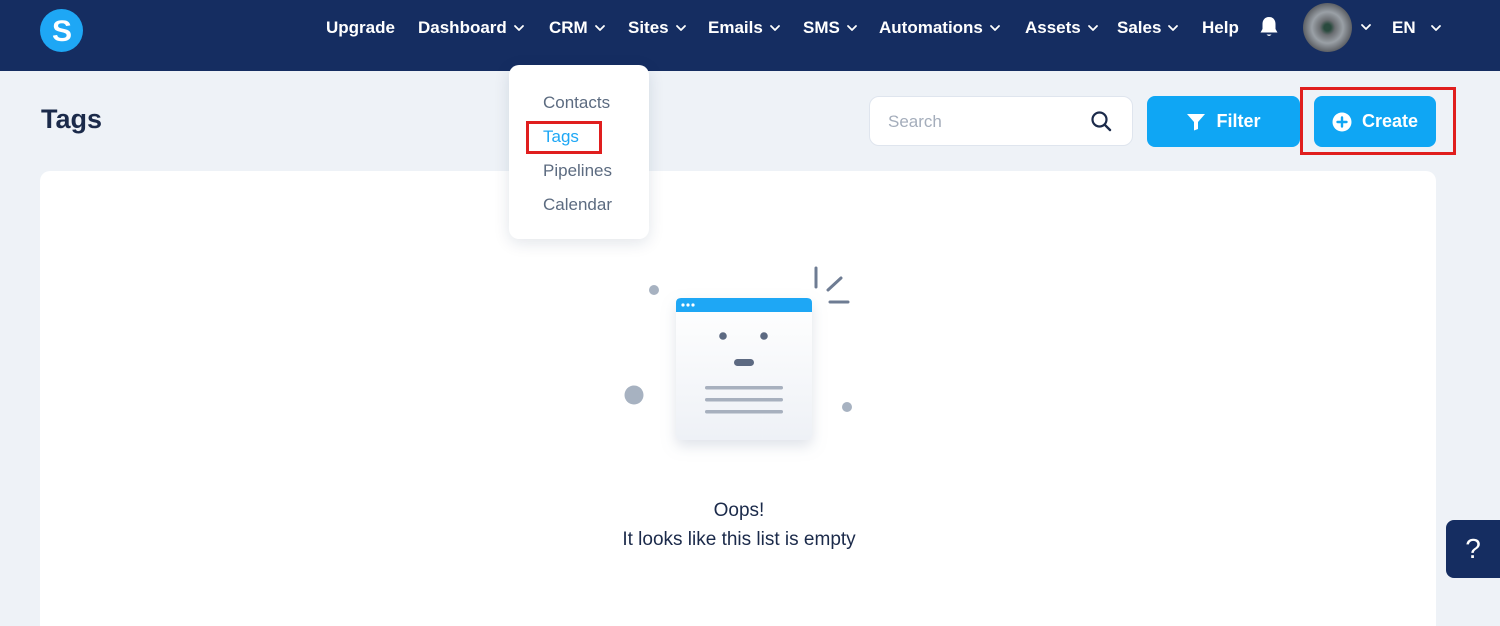 Image resolution: width=1500 pixels, height=626 pixels. I want to click on nav-item-dashboard: Dashboard, so click(471, 28).